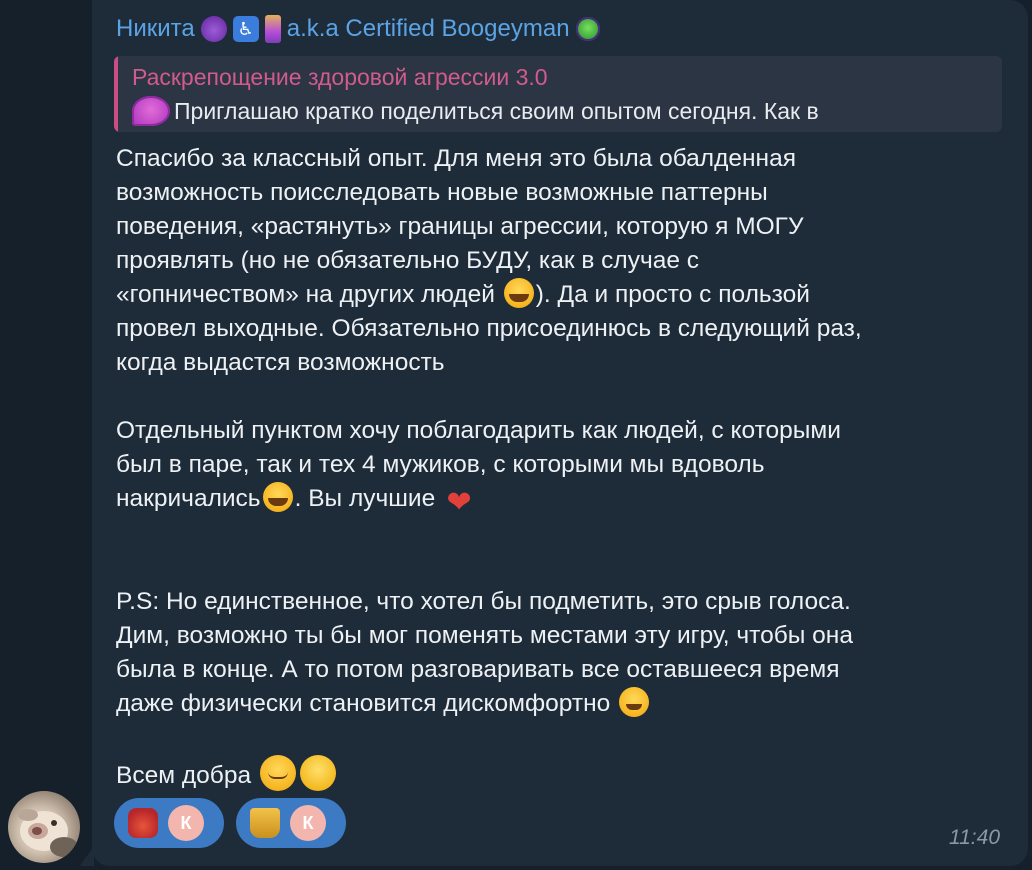 This screenshot has height=870, width=1032. I want to click on sender-avatar, so click(44, 827).